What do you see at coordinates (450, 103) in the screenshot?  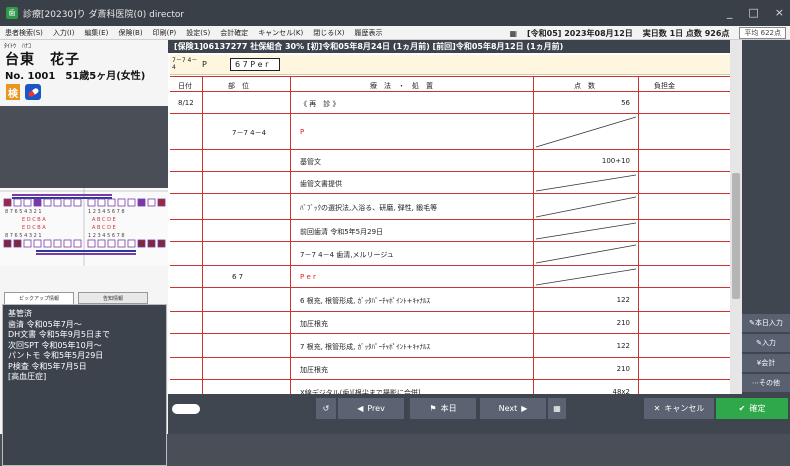 I see `table-row: 8/12 《 再 診 》 56` at bounding box center [450, 103].